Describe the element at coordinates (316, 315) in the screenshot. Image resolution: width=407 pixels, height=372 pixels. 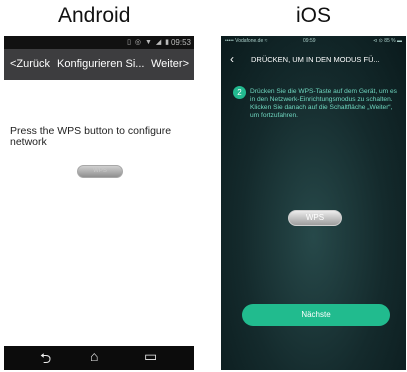
I see `next-button: Nächste` at that location.